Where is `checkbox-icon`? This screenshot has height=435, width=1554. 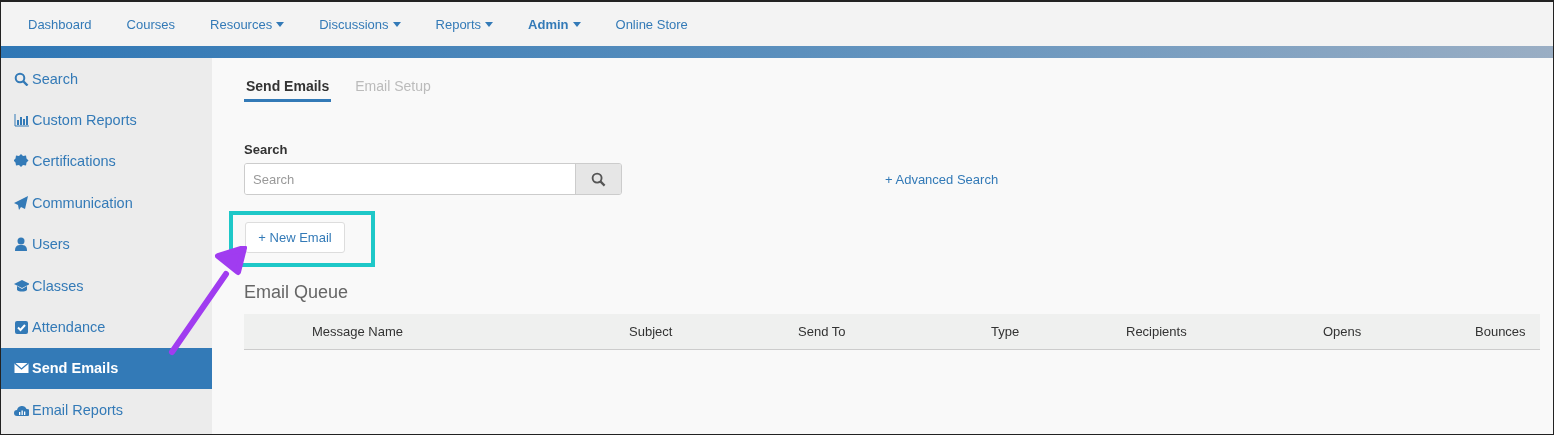 checkbox-icon is located at coordinates (21, 327).